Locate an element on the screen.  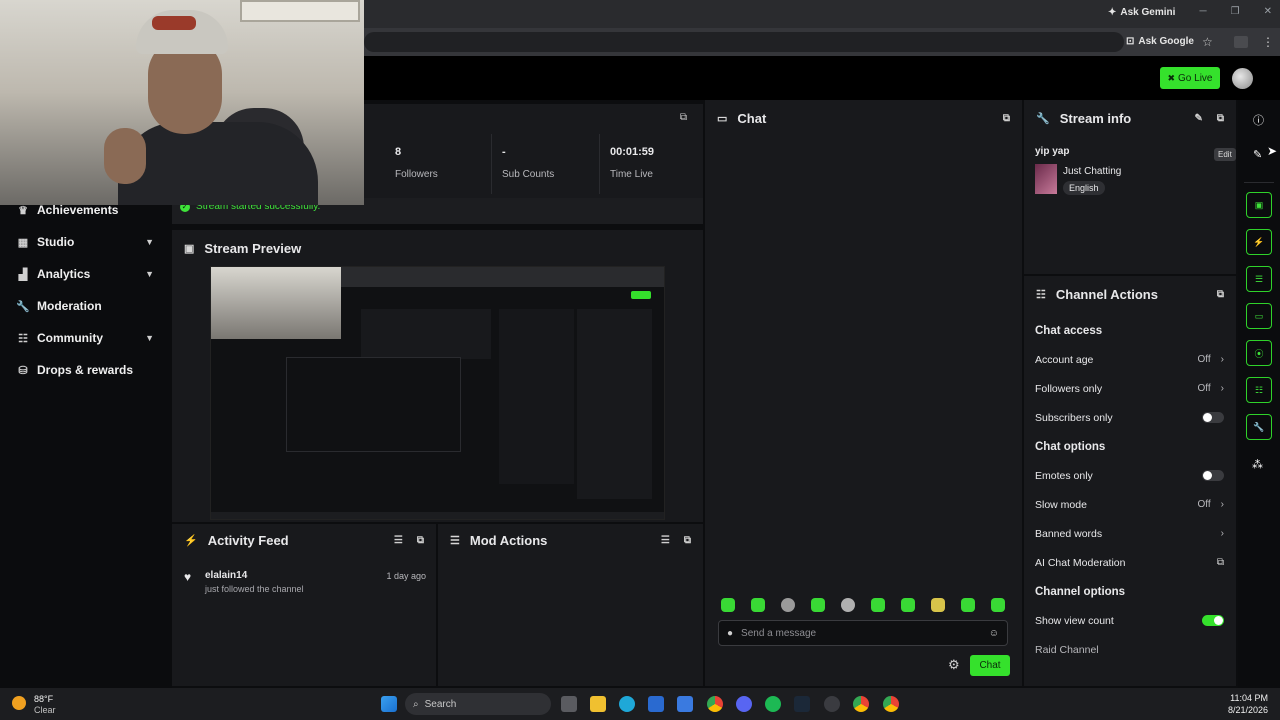
lightning-icon: ⚡ is located at coordinates (191, 540).